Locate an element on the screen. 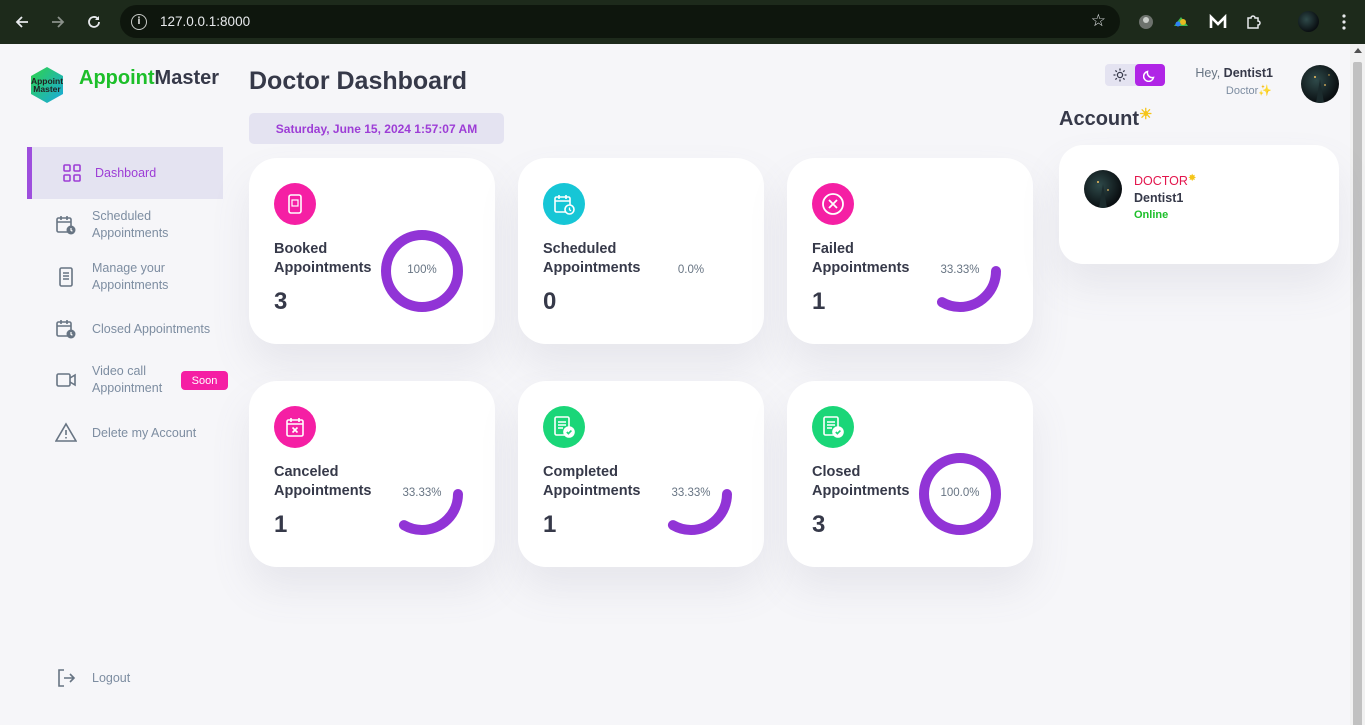  stat-label: Failed Appointments is located at coordinates (861, 258).